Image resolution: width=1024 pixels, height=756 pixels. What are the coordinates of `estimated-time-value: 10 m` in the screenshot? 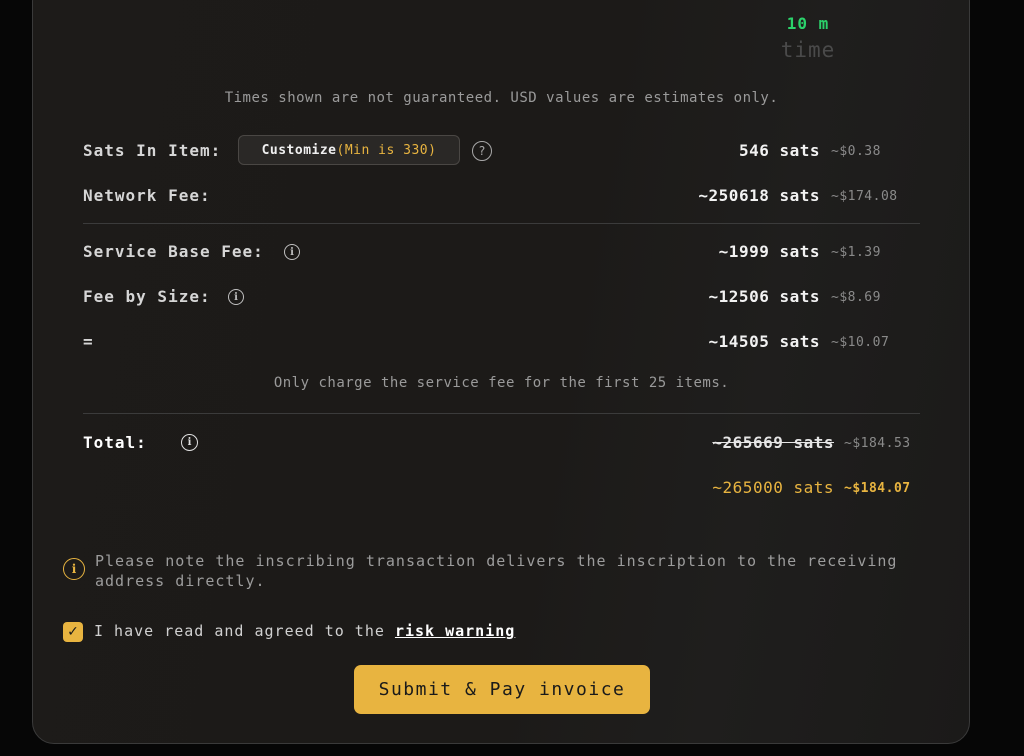 It's located at (808, 23).